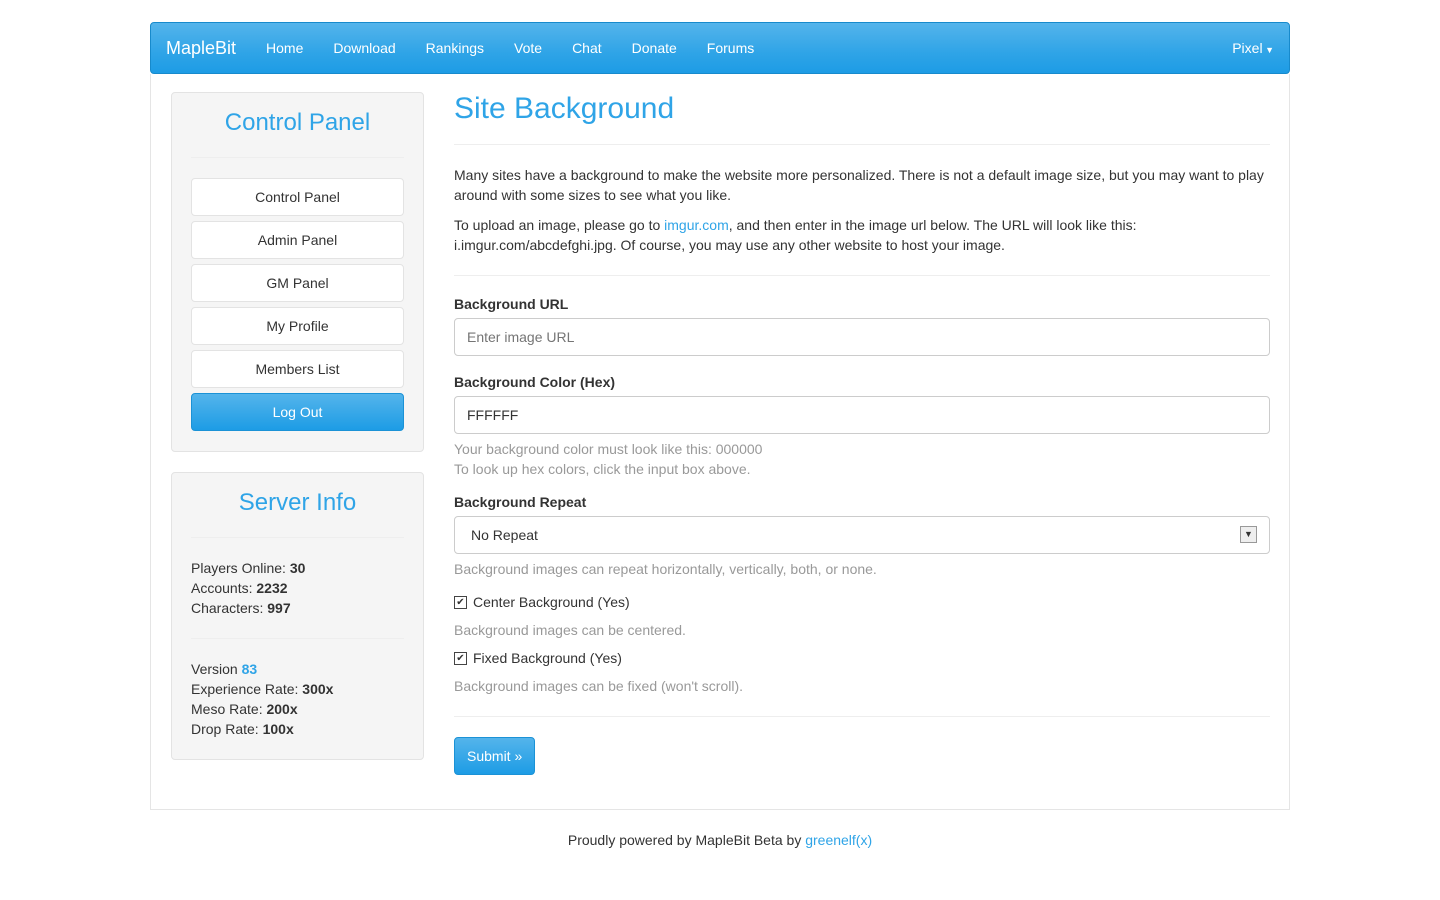  I want to click on page-title: Site Background, so click(862, 118).